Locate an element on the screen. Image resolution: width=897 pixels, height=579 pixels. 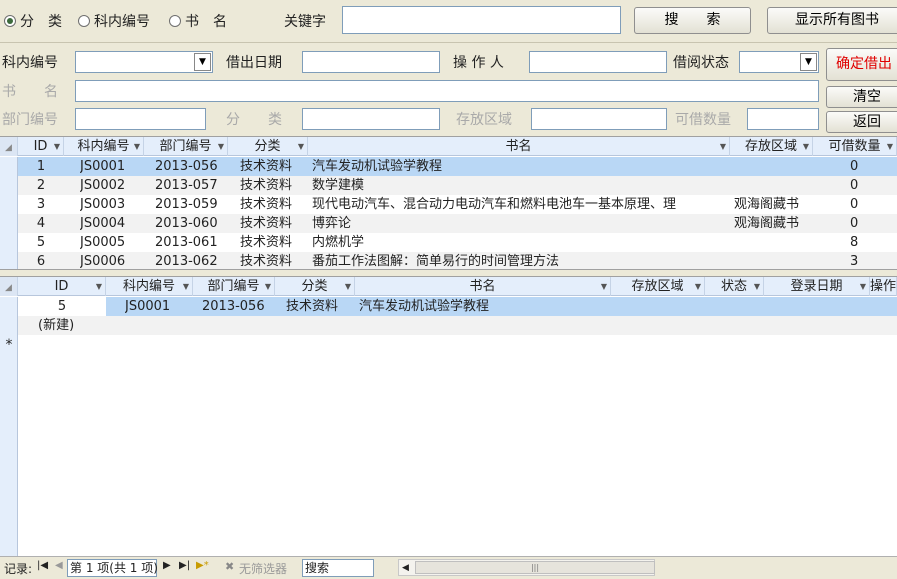
table-row: 5 JS0005 2013-061 技术资料 内燃机学 8 is located at coordinates (457, 242).